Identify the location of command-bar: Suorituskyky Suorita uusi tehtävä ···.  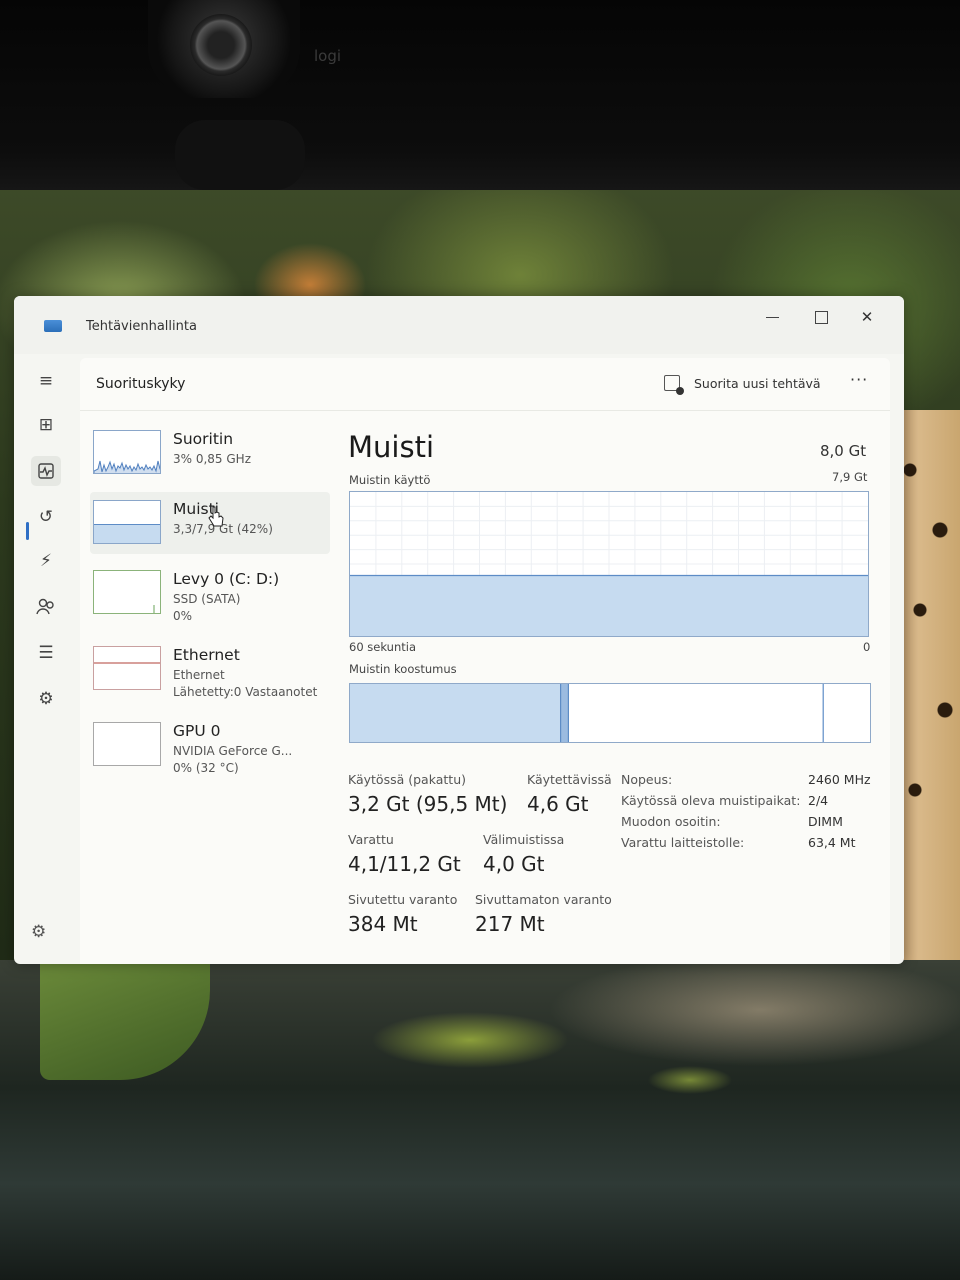
(485, 384).